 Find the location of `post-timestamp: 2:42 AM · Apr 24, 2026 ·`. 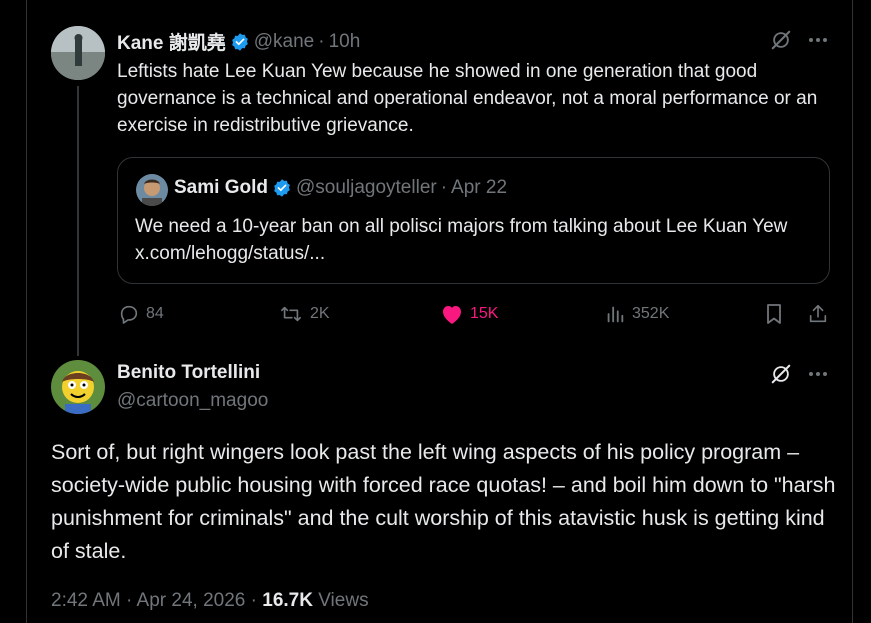

post-timestamp: 2:42 AM · Apr 24, 2026 · is located at coordinates (156, 600).